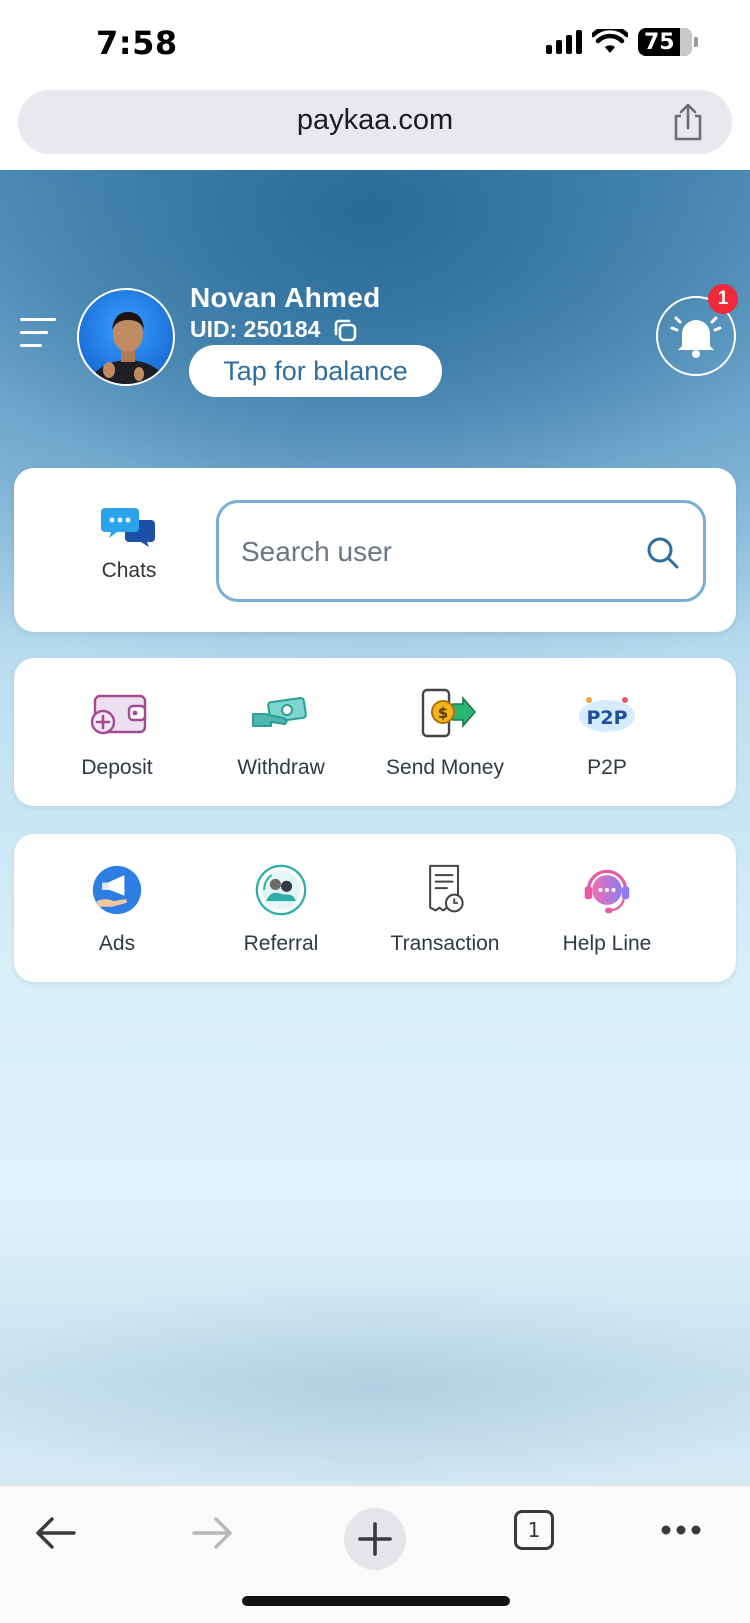  What do you see at coordinates (281, 943) in the screenshot?
I see `action-label: Referral` at bounding box center [281, 943].